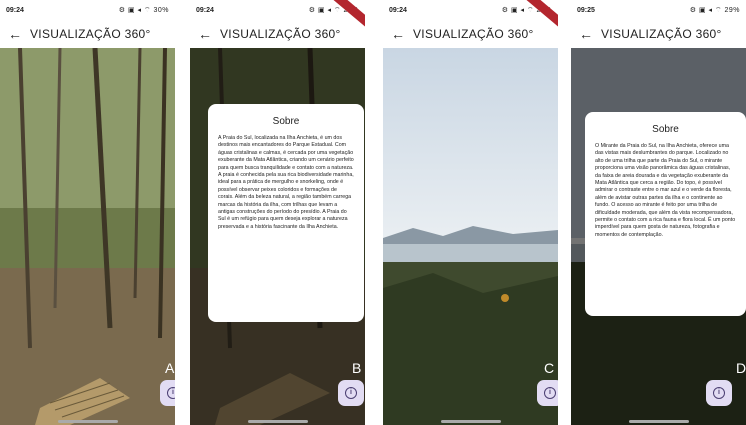 Image resolution: width=746 pixels, height=425 pixels. Describe the element at coordinates (741, 368) in the screenshot. I see `panel-label: D` at that location.